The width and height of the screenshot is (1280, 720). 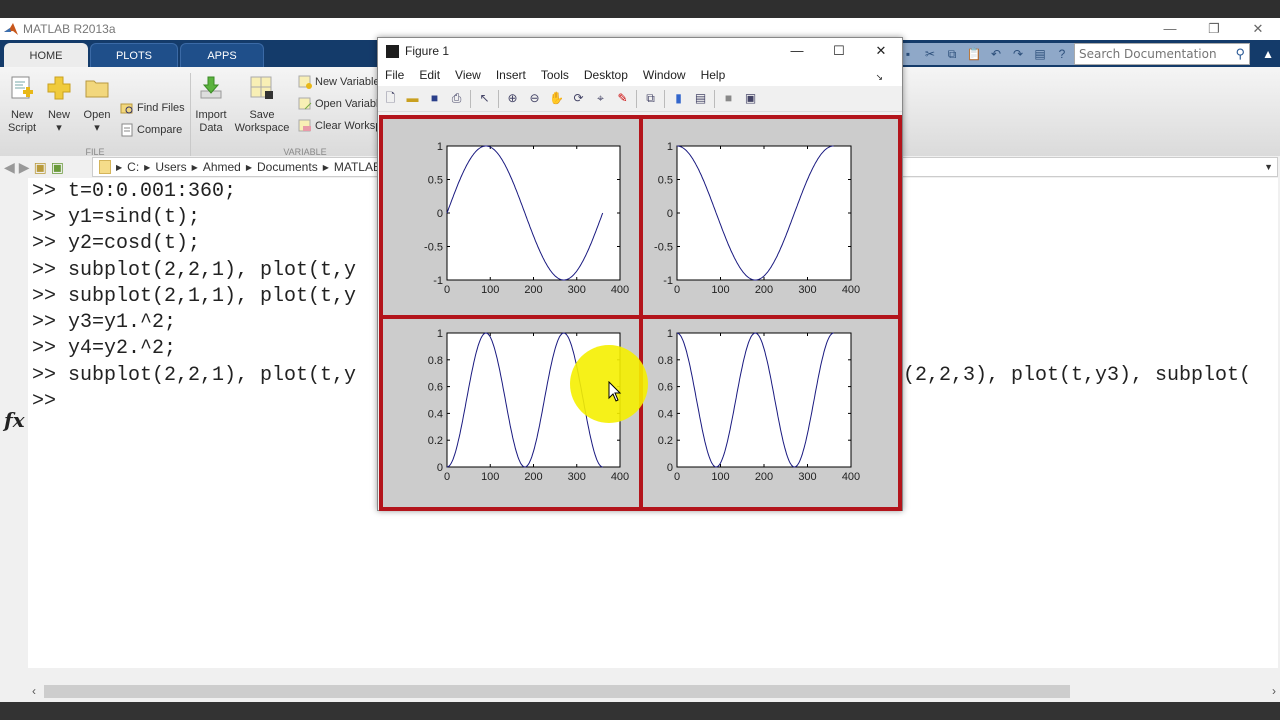 I want to click on save-icon: ■, so click(x=434, y=98).